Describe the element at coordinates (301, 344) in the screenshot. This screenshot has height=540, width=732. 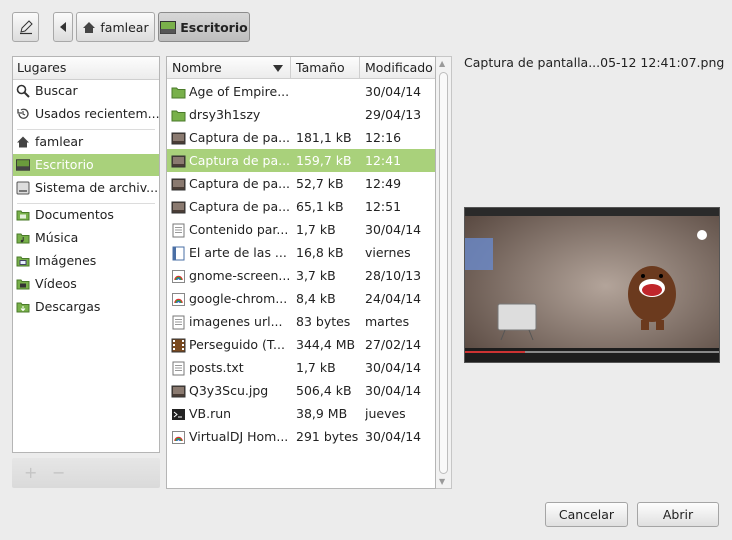
I see `file-row: Perseguido (T... 344,4 MB 27/02/14` at that location.